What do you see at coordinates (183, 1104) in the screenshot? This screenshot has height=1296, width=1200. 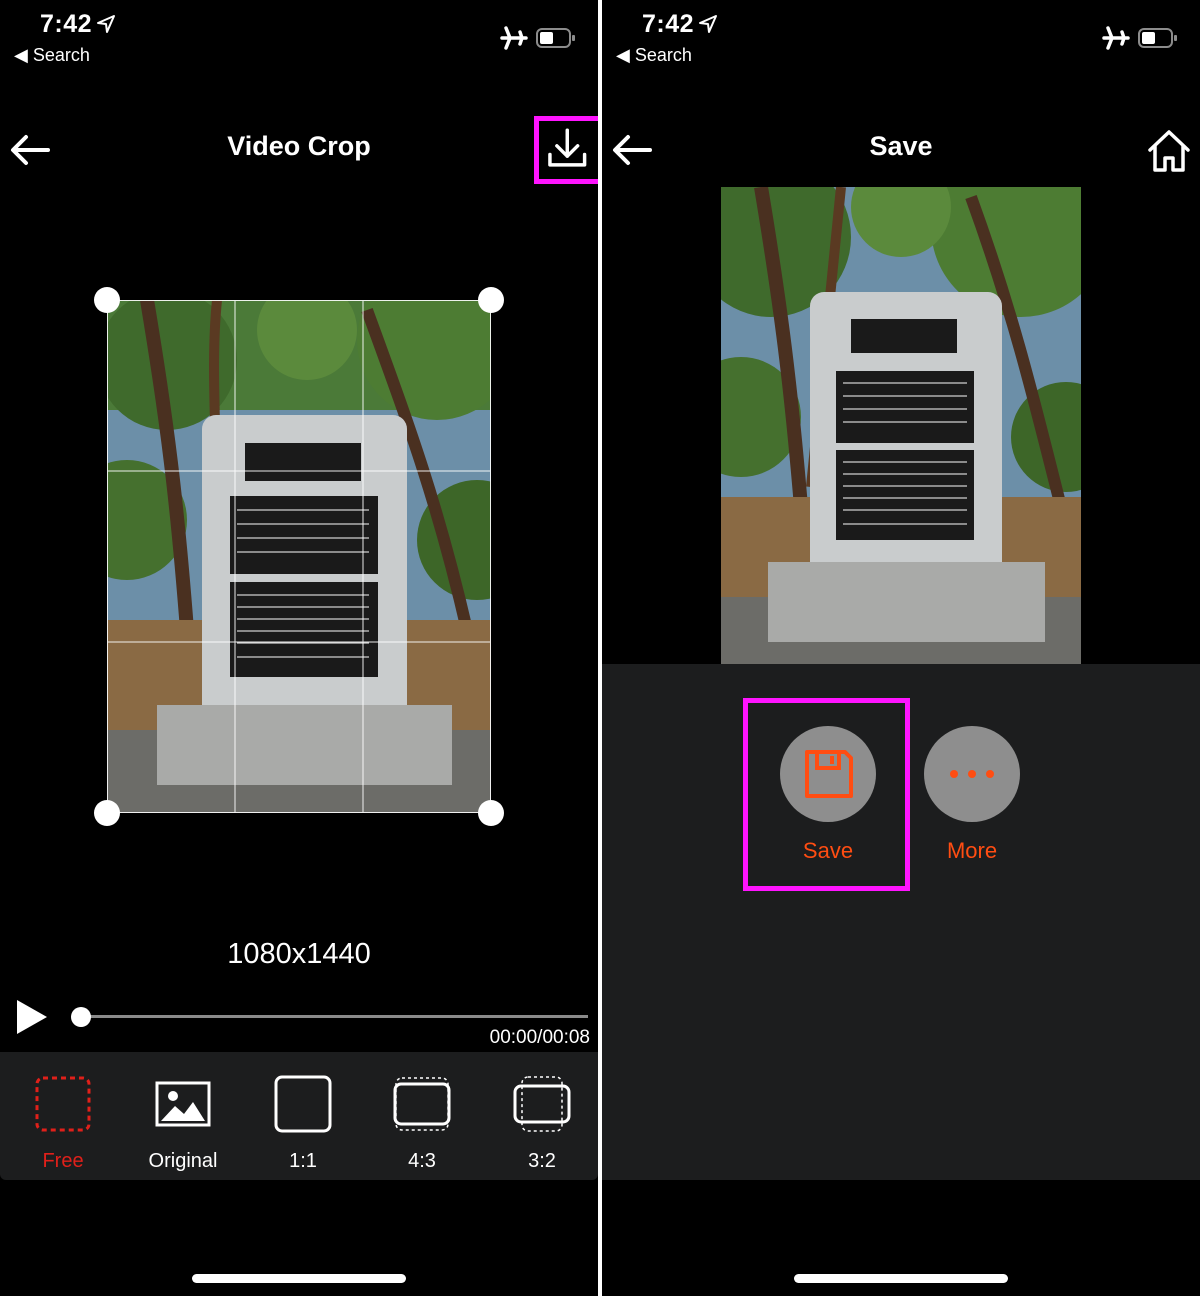 I see `image-icon` at bounding box center [183, 1104].